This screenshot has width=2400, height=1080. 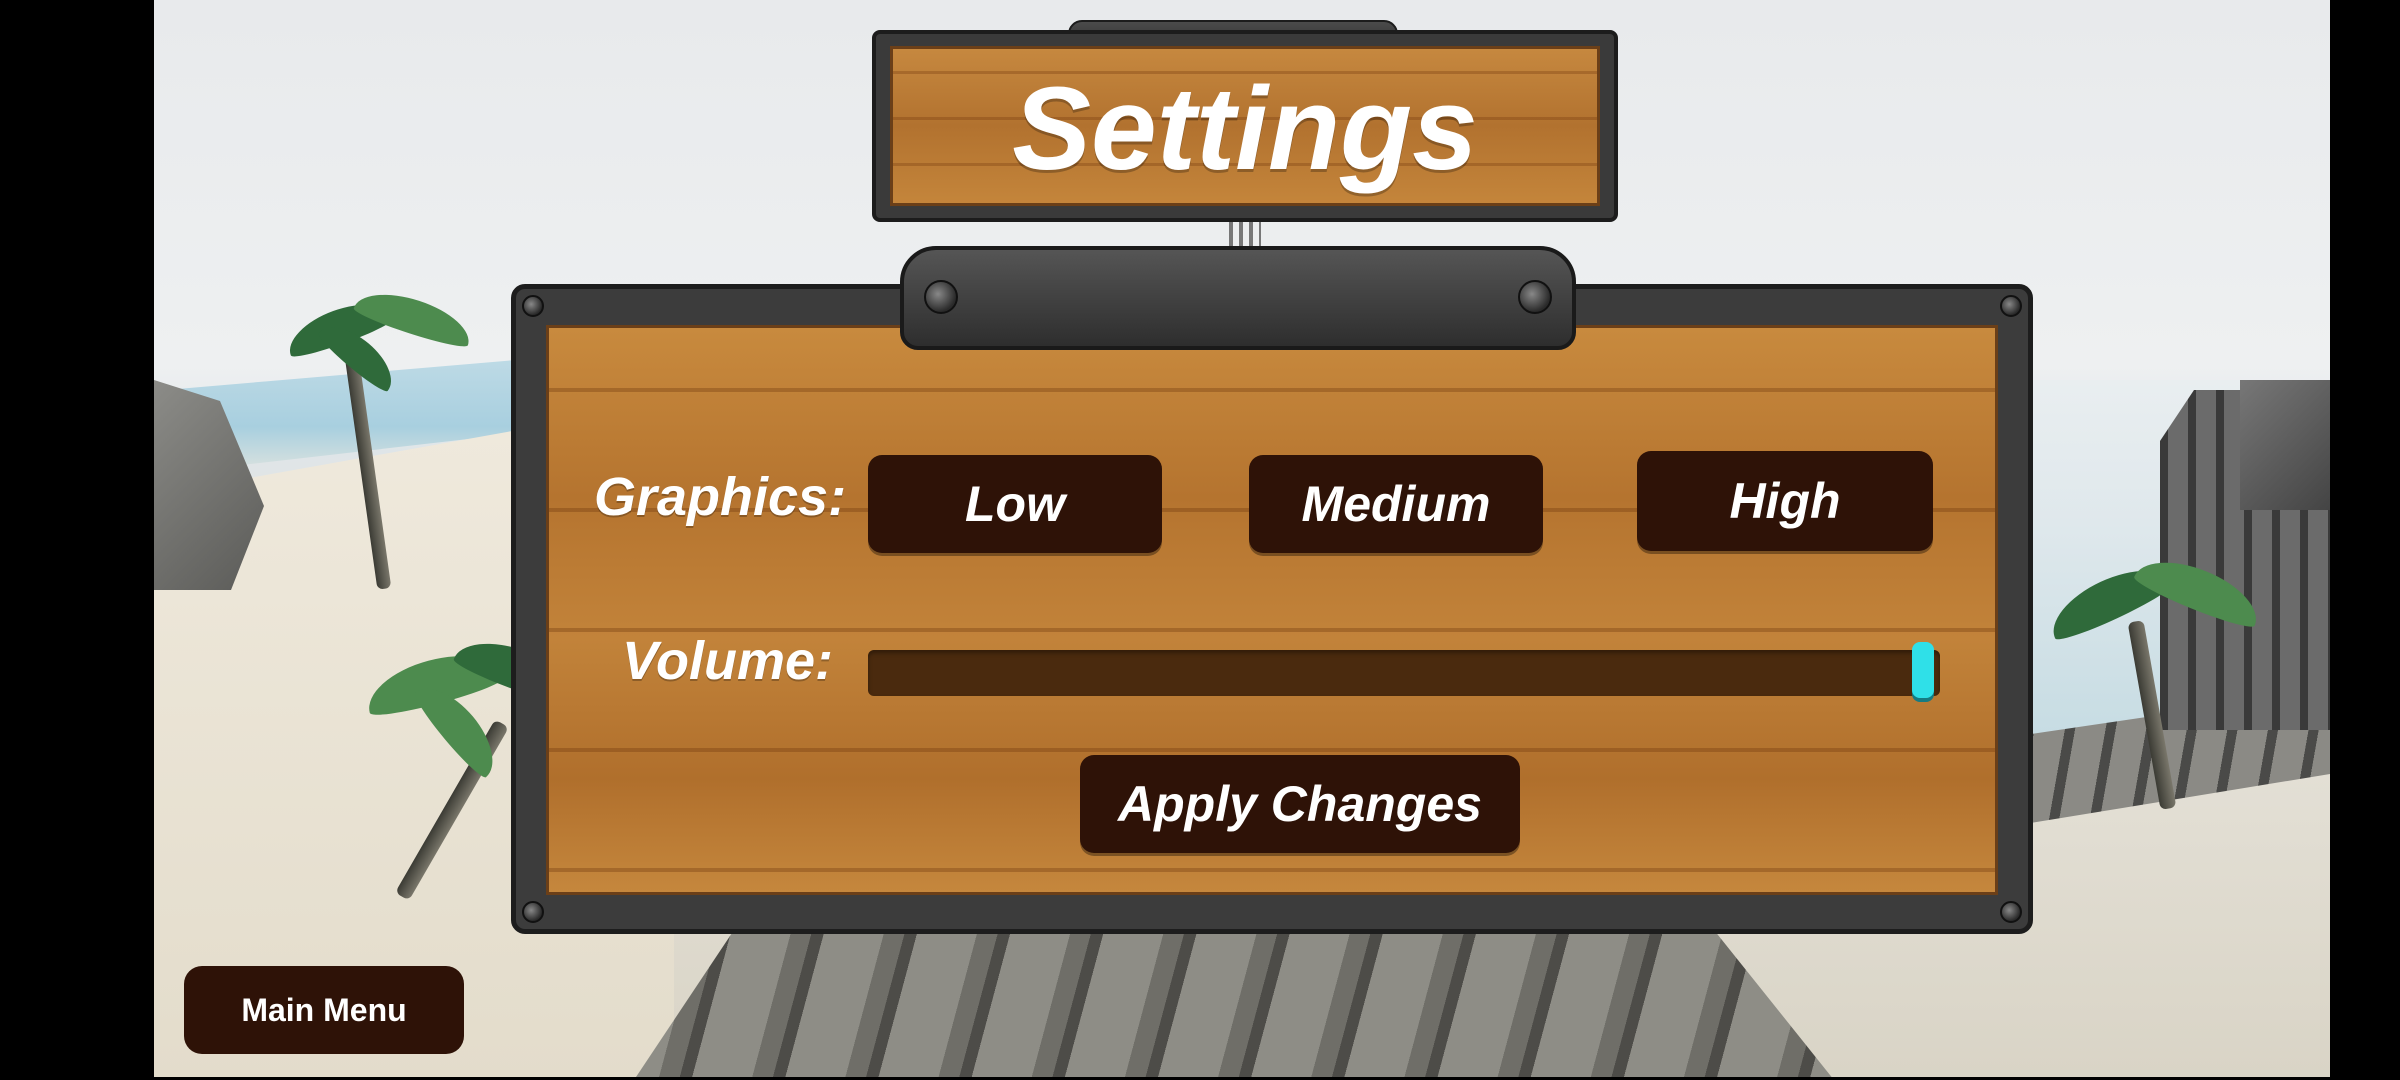 I want to click on graphics-label: Graphics:, so click(x=720, y=497).